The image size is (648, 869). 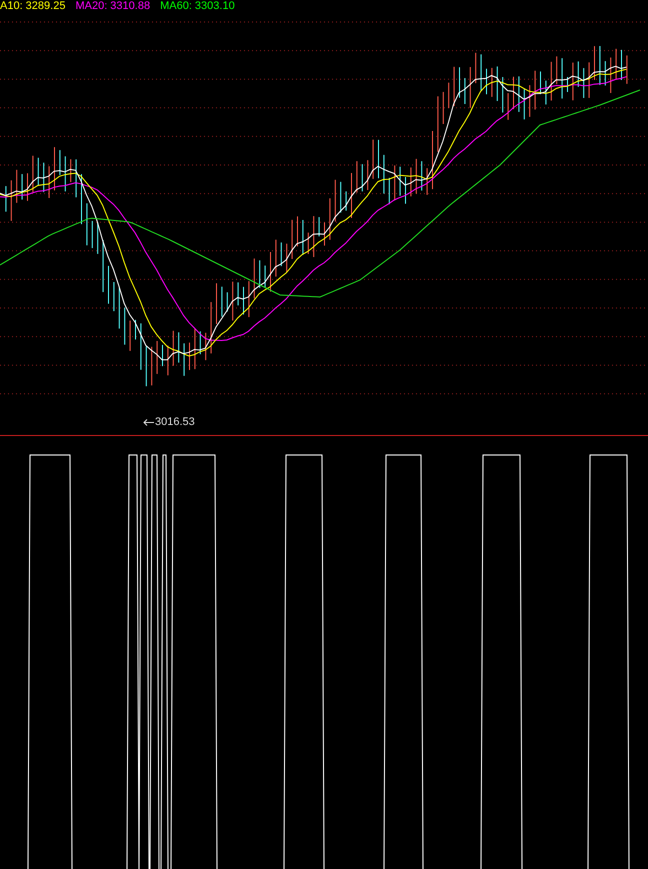 I want to click on moving-average-value: A10: 3289.25, so click(x=33, y=6).